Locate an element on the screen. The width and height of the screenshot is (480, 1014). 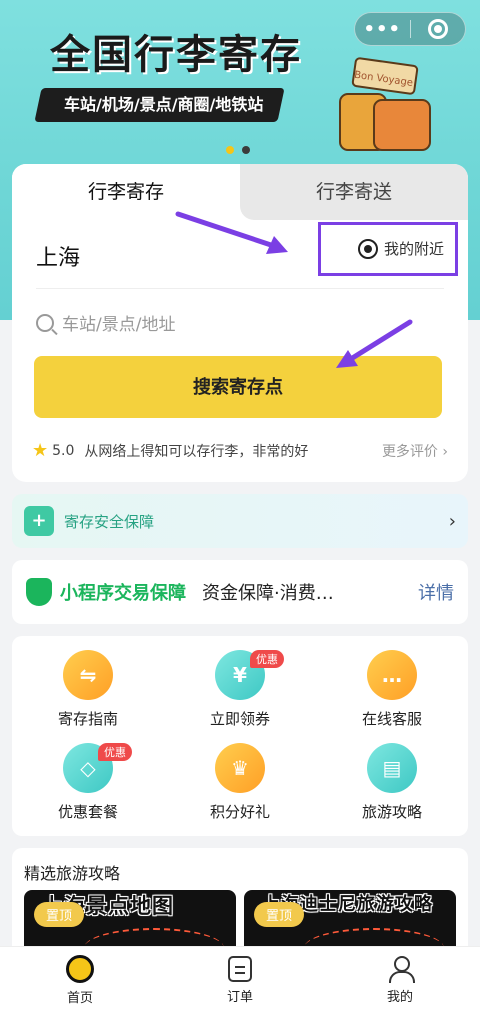
signpost-icon: ⇋ is located at coordinates (88, 675).